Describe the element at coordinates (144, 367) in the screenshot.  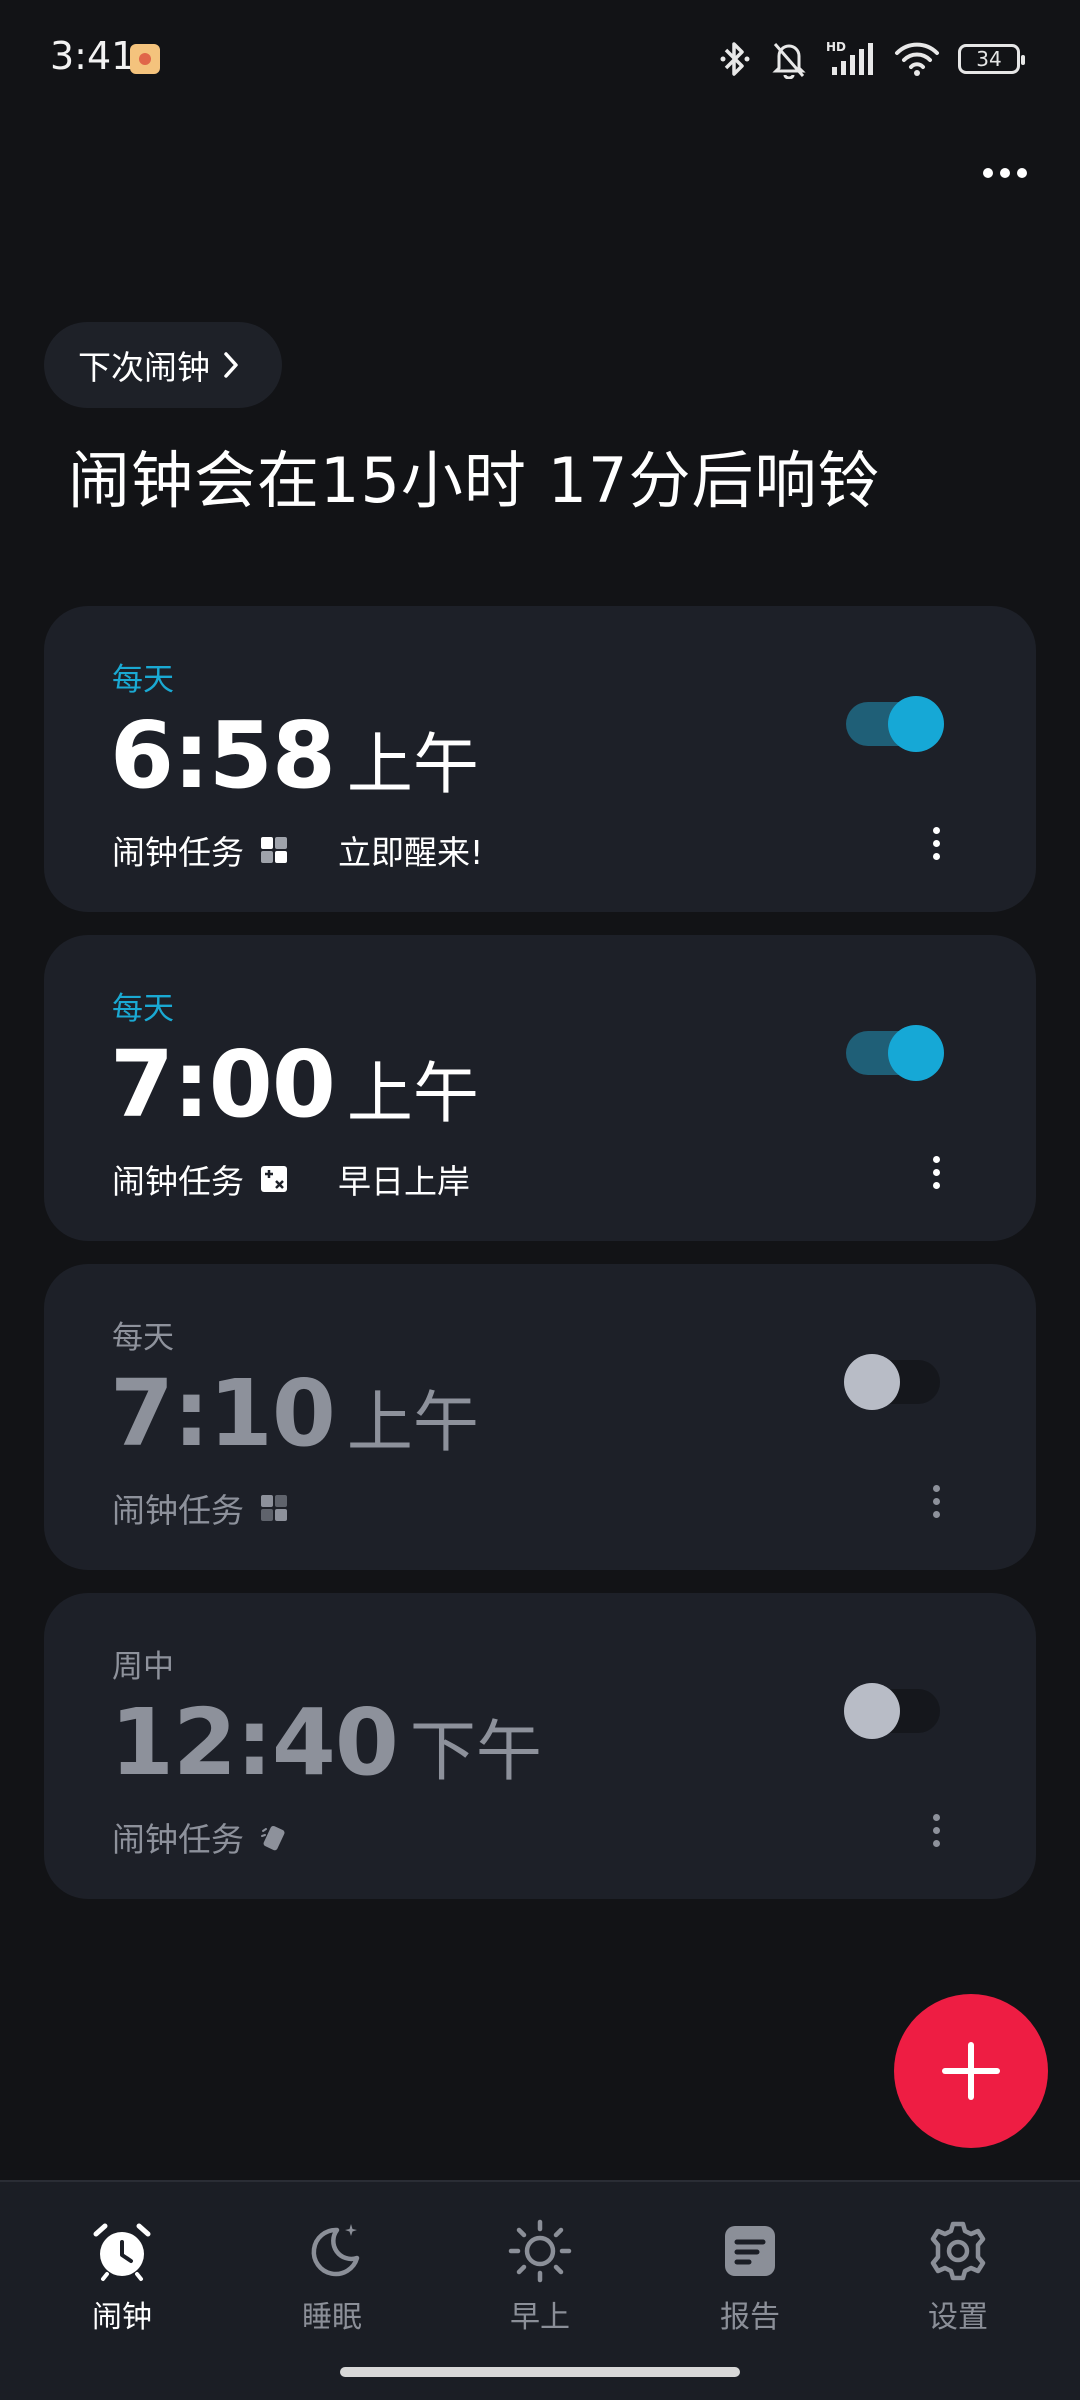
I see `next-alarm-label: 下次闹钟` at that location.